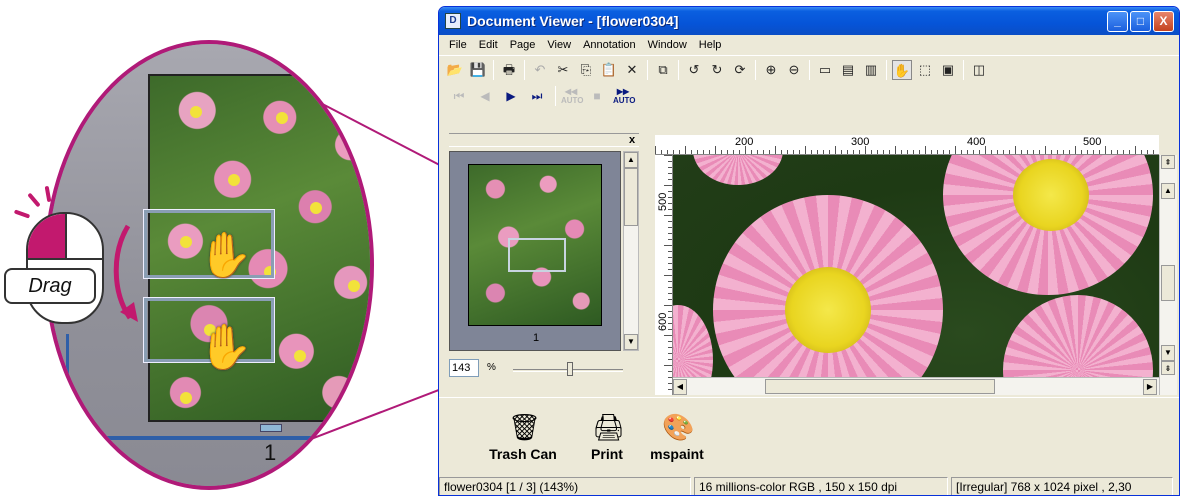 This screenshot has height=498, width=1184. I want to click on menu-annotation: Annotation, so click(609, 45).